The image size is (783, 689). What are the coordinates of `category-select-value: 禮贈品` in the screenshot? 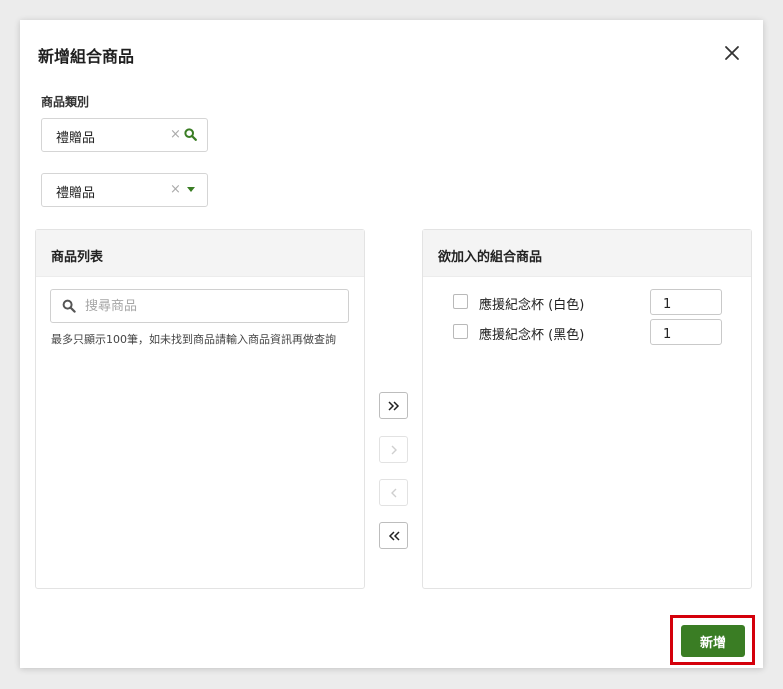 It's located at (76, 138).